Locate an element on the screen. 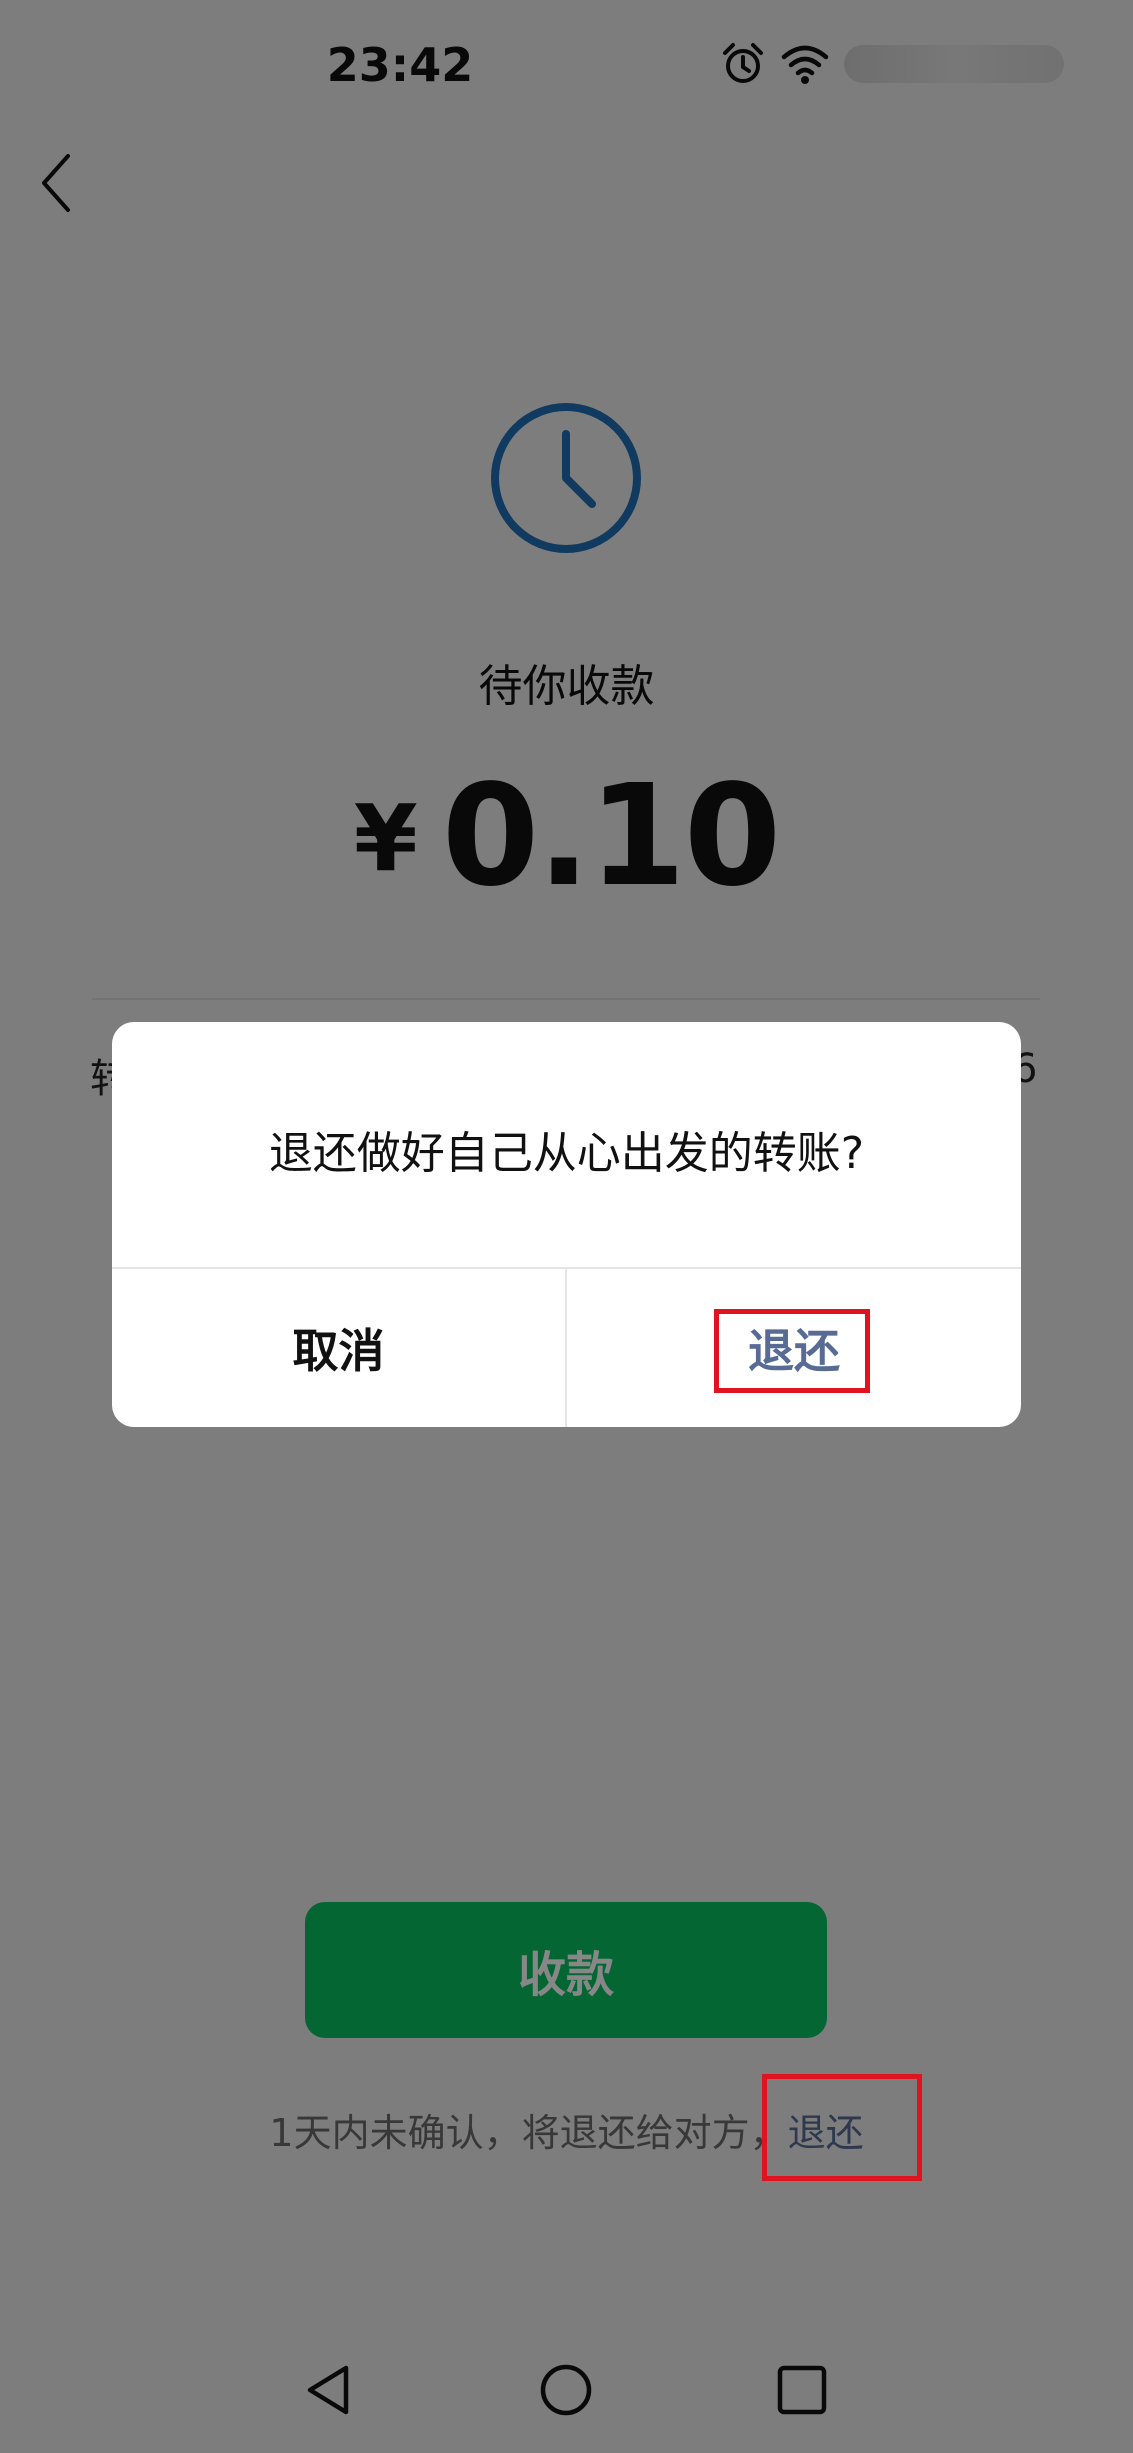  return-confirm-dialog: 退还做好自己从心出发的转账? 取消 退还 is located at coordinates (566, 1224).